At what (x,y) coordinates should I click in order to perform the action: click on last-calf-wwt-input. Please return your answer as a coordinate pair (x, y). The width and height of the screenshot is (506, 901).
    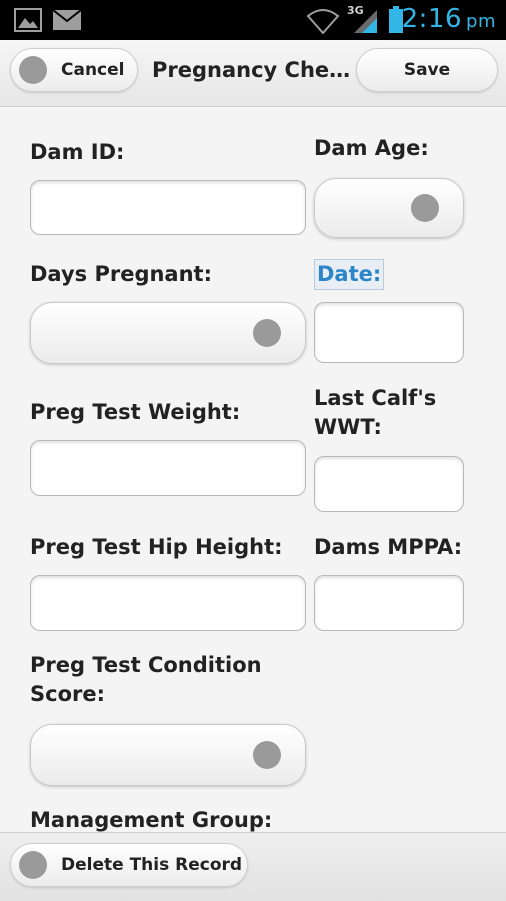
    Looking at the image, I should click on (389, 484).